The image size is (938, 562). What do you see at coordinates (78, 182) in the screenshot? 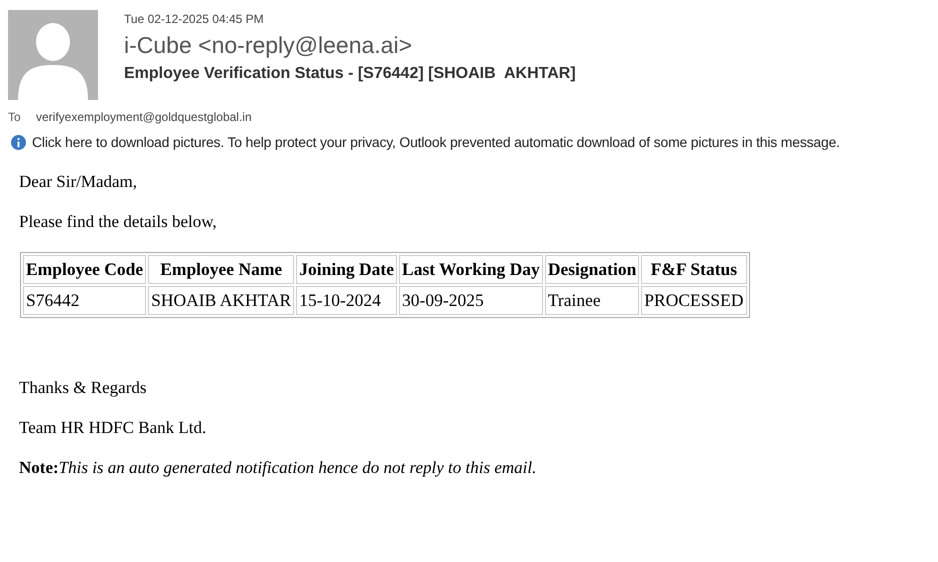
I see `greeting-text: Dear Sir/Madam,` at bounding box center [78, 182].